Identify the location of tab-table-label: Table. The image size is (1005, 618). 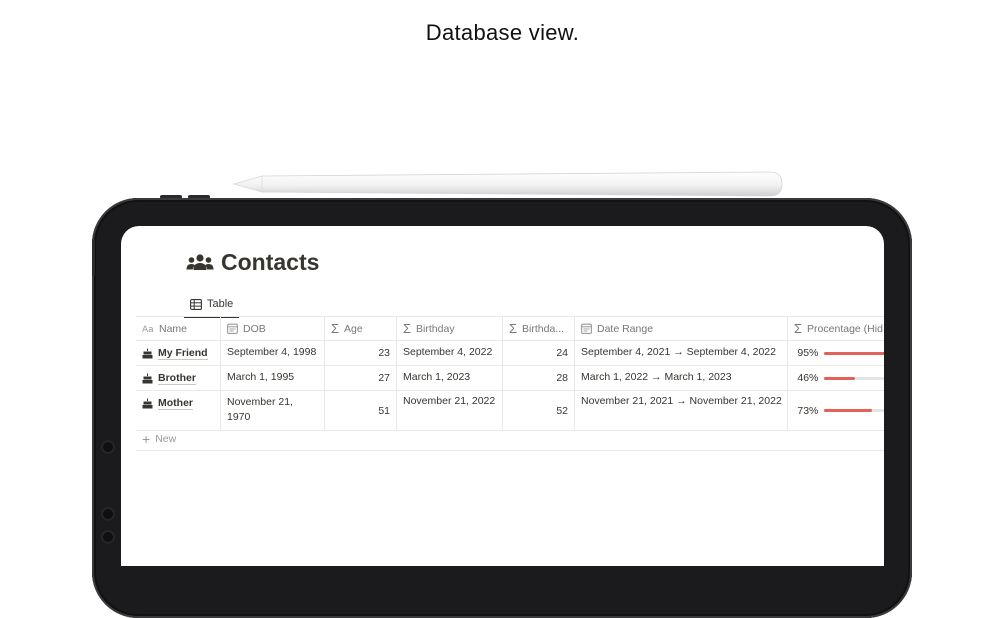
(220, 304).